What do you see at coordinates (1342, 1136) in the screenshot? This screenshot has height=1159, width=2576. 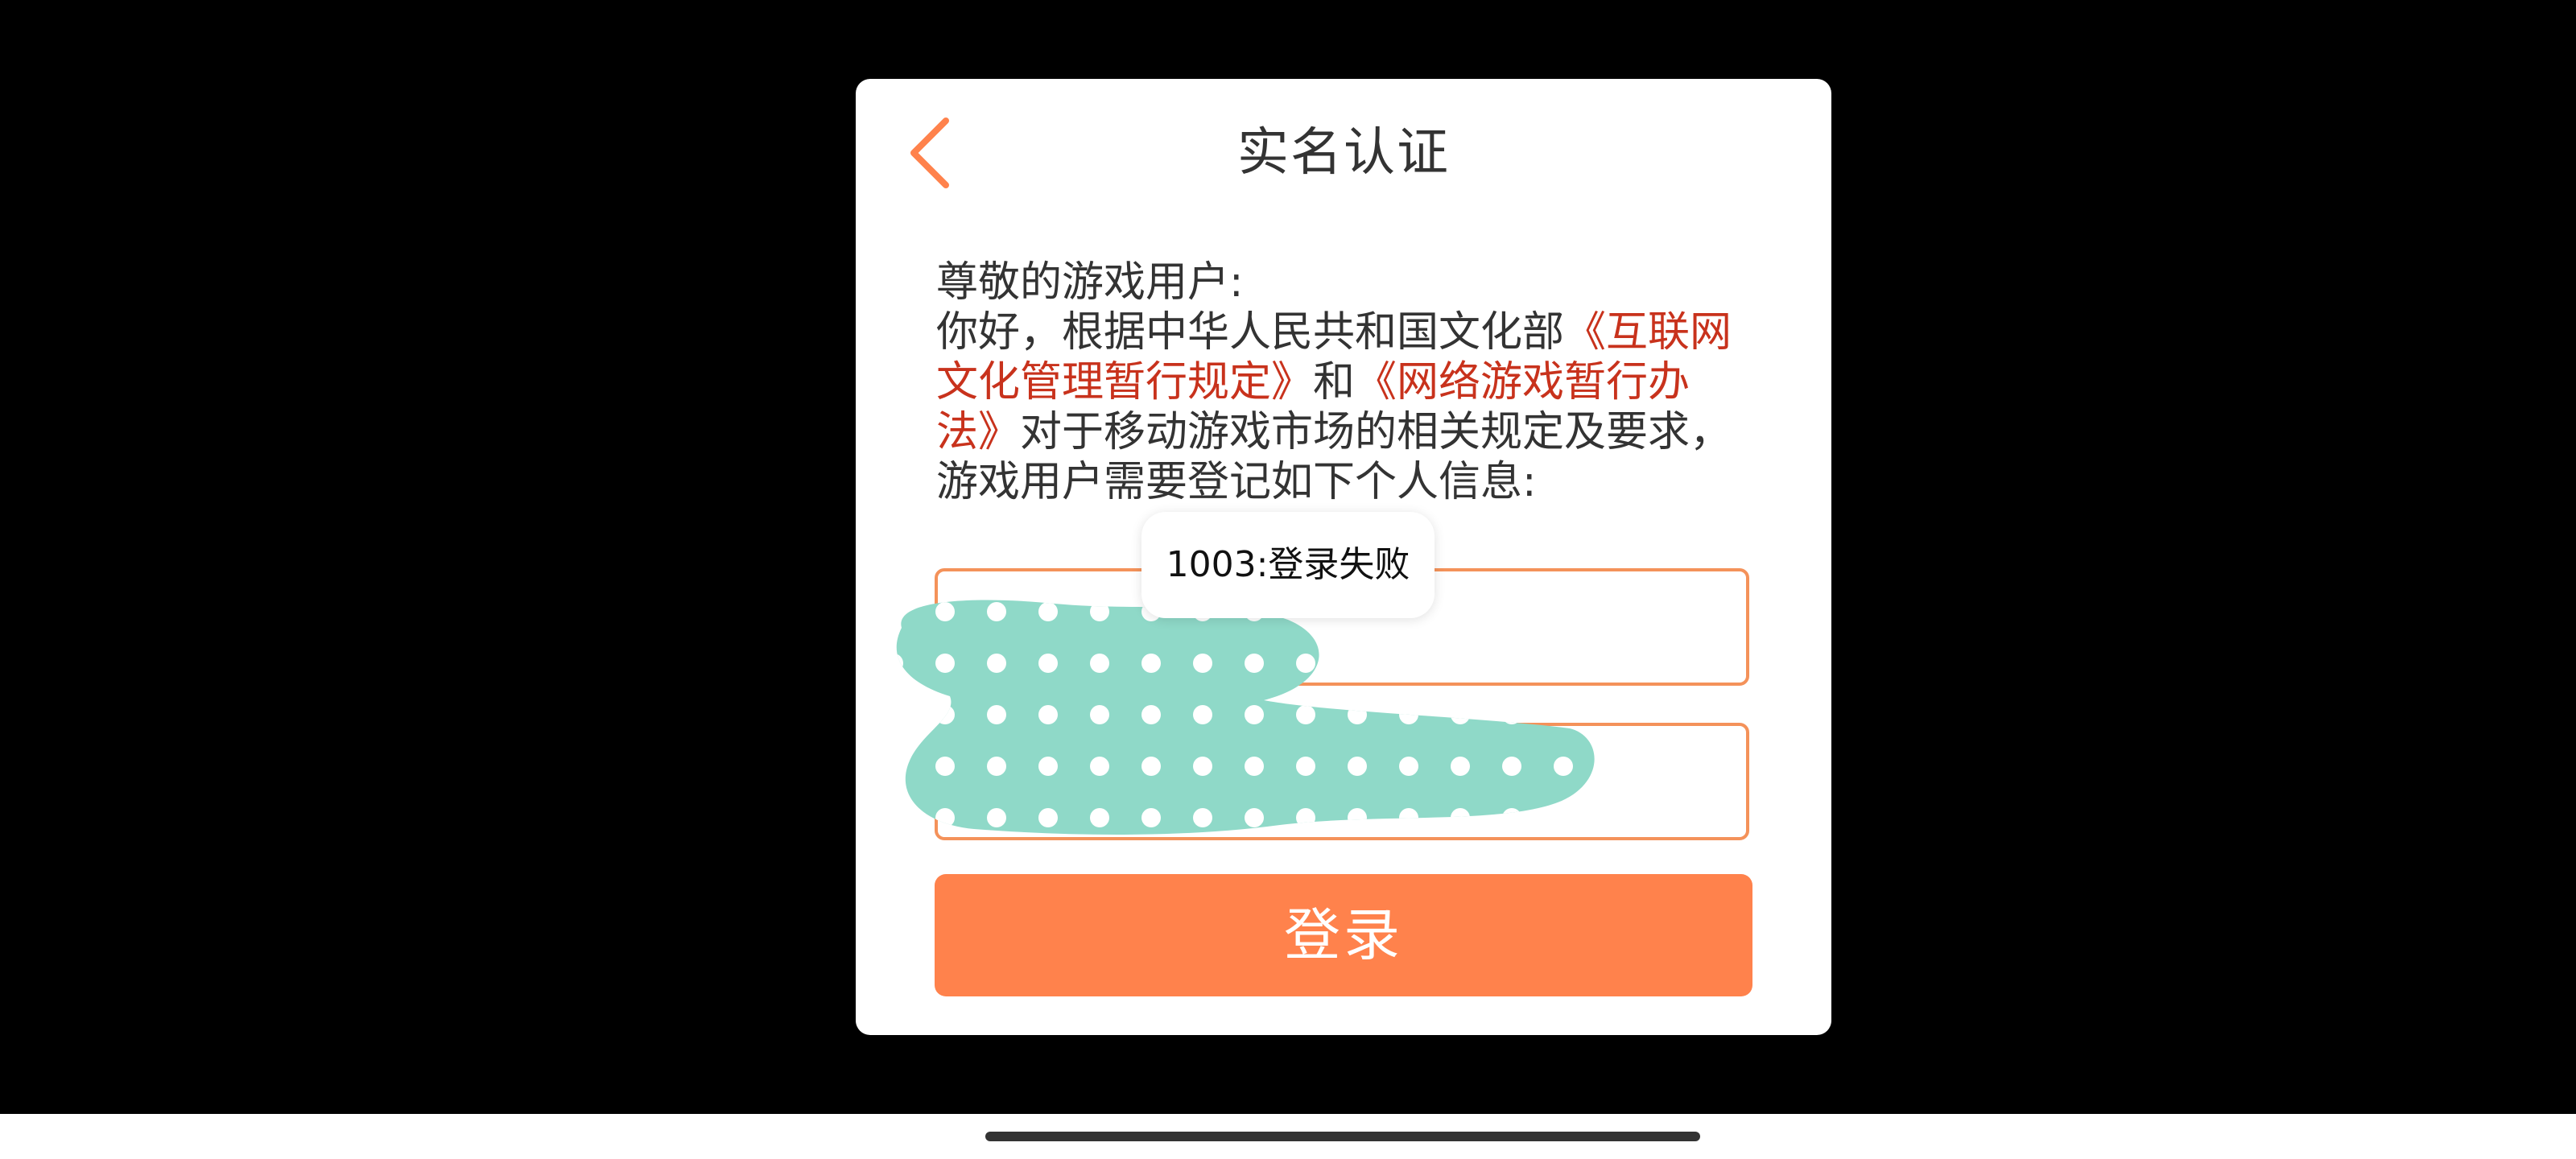 I see `home-indicator` at bounding box center [1342, 1136].